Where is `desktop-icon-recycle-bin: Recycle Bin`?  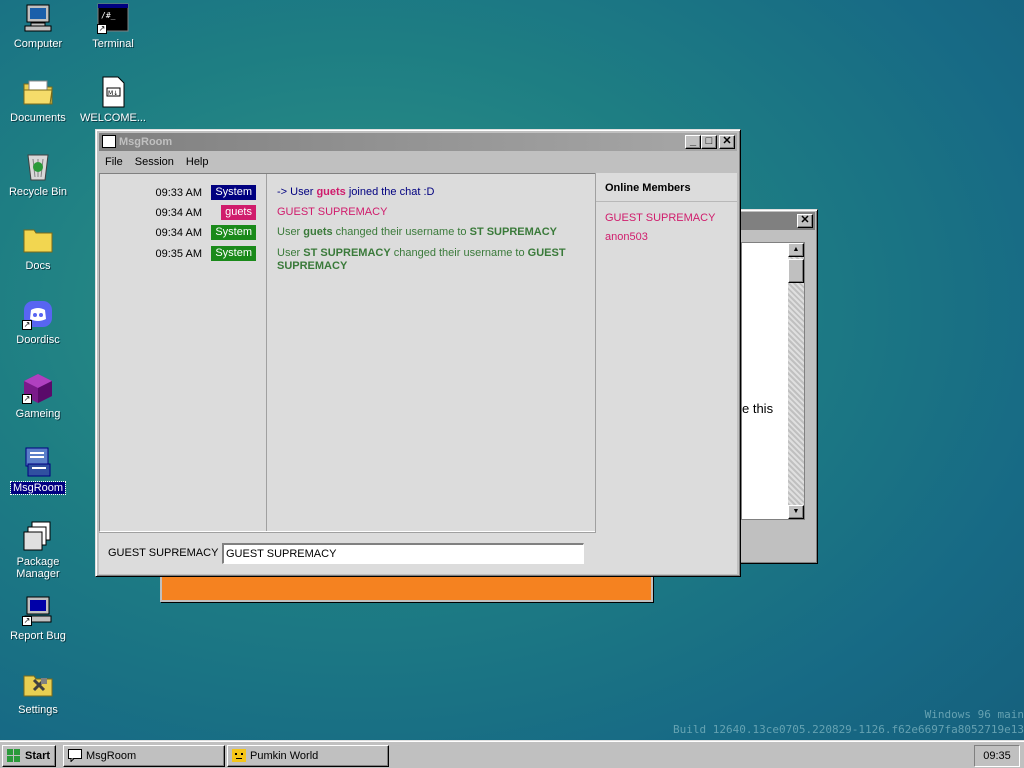
desktop-icon-recycle-bin: Recycle Bin is located at coordinates (38, 174).